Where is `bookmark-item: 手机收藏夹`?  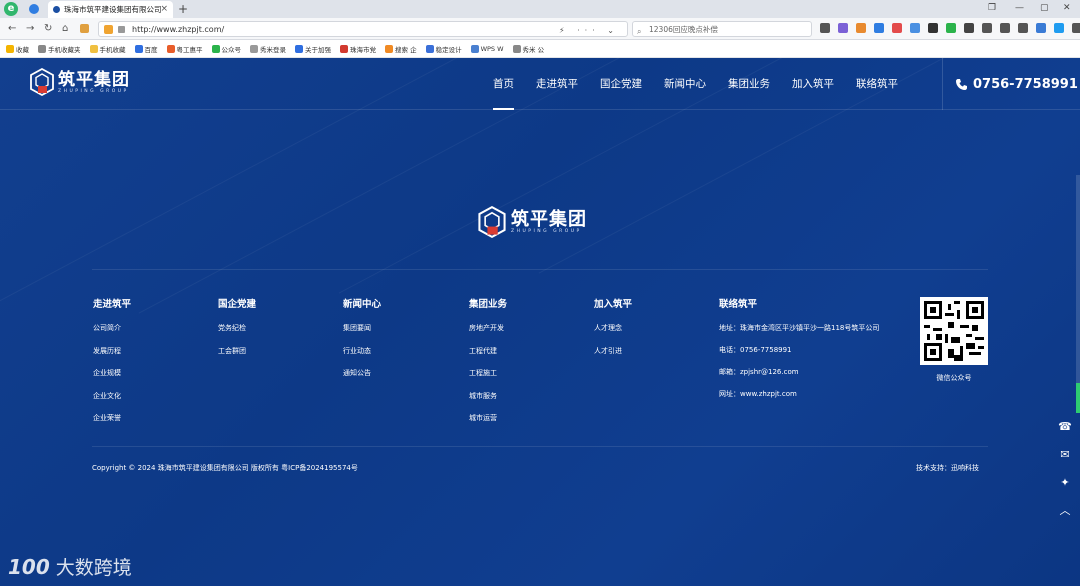 bookmark-item: 手机收藏夹 is located at coordinates (59, 49).